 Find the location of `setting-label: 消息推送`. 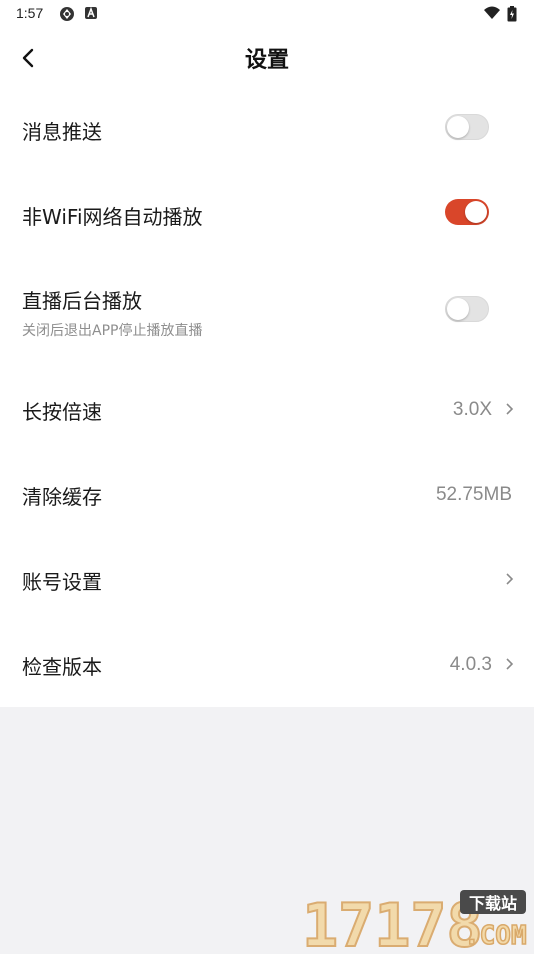

setting-label: 消息推送 is located at coordinates (62, 132).